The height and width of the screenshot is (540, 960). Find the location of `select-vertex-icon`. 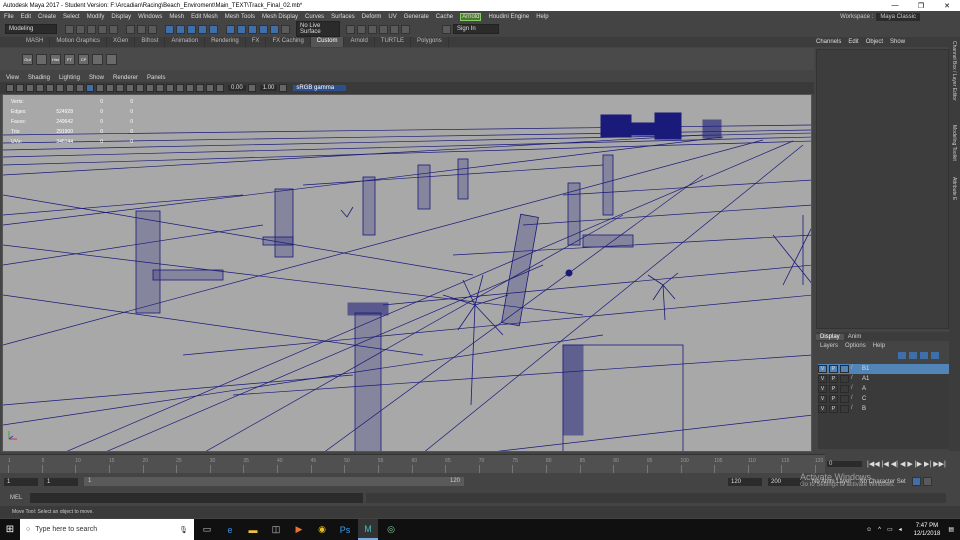

select-vertex-icon is located at coordinates (169, 29).